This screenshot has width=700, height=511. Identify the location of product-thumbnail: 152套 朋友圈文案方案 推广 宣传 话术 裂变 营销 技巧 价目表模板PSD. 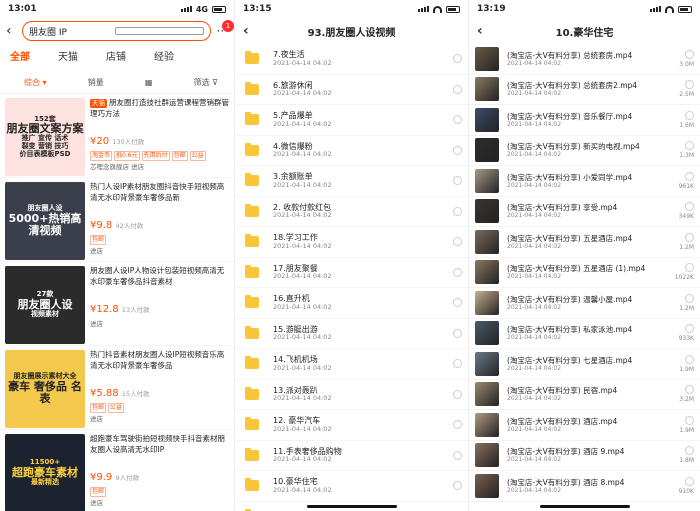
(45, 137).